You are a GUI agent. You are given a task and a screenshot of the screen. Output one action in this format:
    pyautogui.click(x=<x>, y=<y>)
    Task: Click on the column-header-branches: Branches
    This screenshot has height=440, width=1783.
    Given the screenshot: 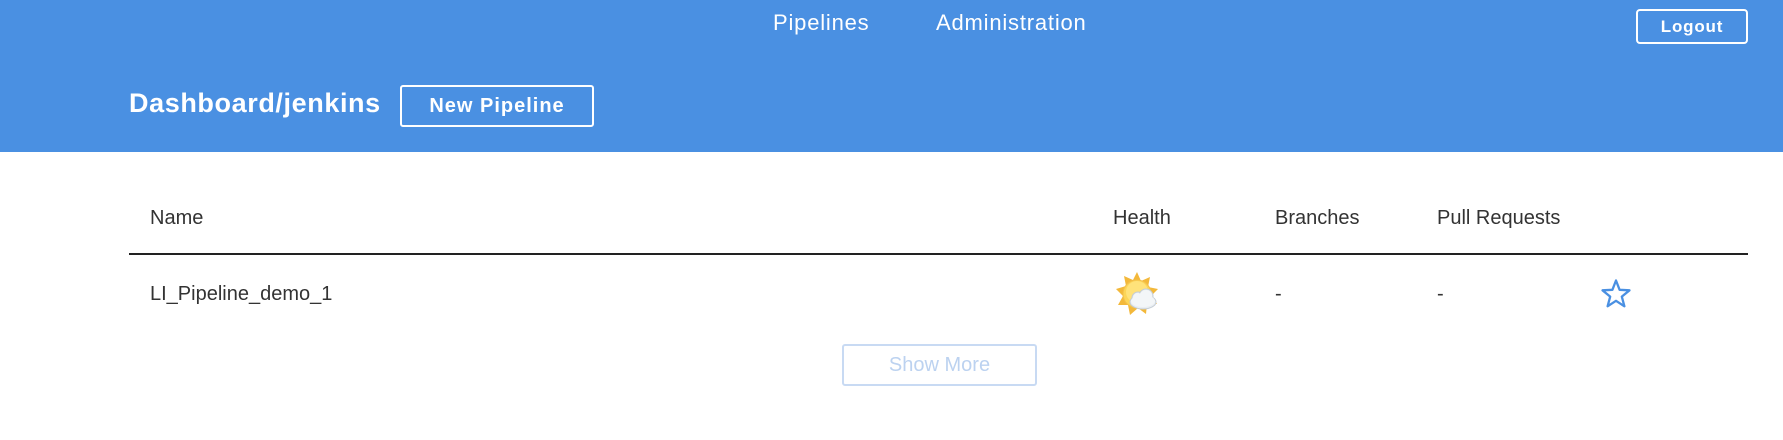 What is the action you would take?
    pyautogui.click(x=1317, y=218)
    